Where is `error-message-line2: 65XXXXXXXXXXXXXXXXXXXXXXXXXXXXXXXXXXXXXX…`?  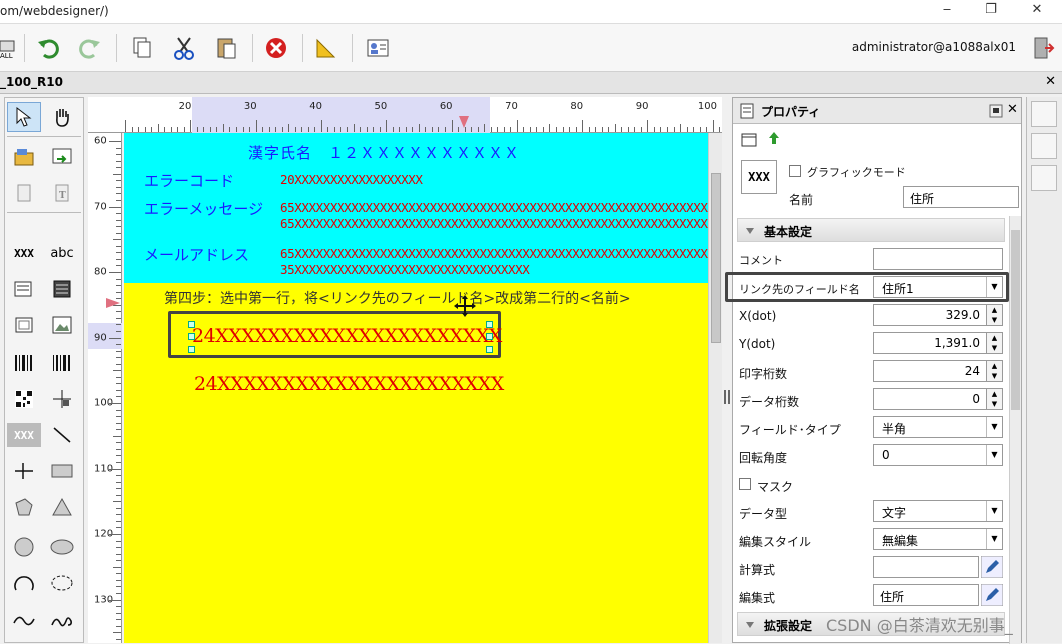 error-message-line2: 65XXXXXXXXXXXXXXXXXXXXXXXXXXXXXXXXXXXXXX… is located at coordinates (494, 223).